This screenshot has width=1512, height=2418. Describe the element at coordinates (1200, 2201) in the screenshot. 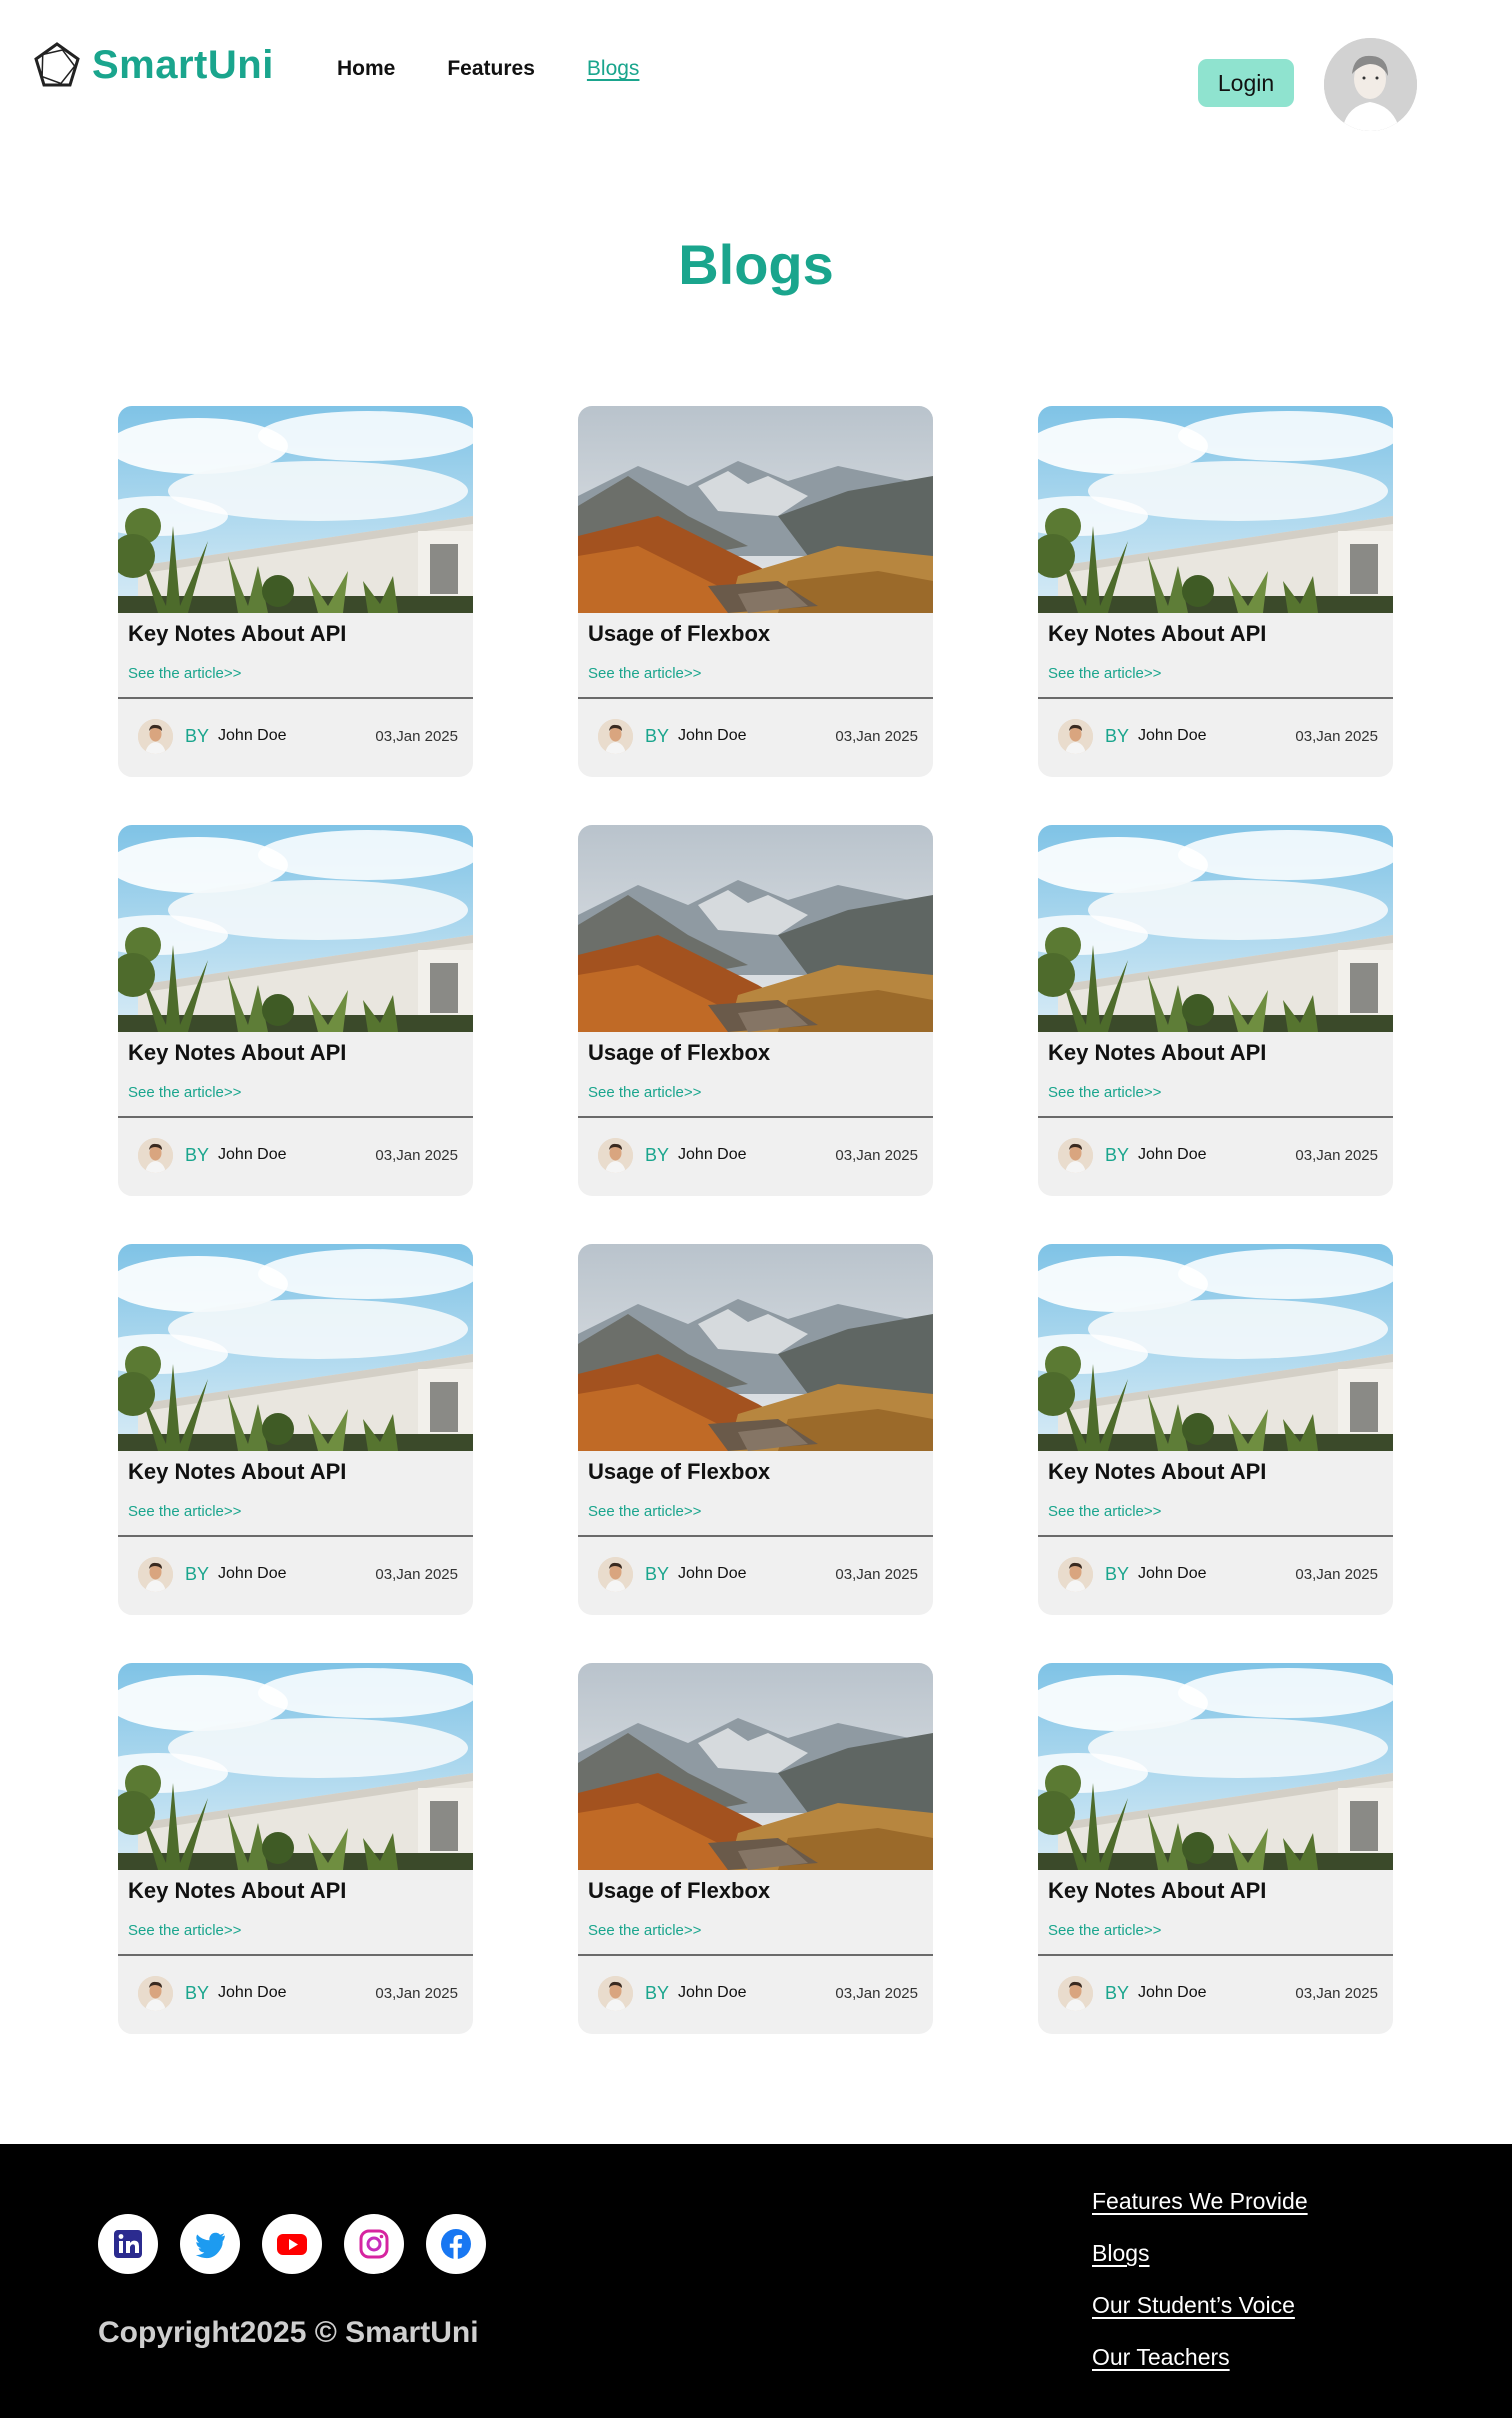

I see `footer-link-features: Features We Provide` at that location.